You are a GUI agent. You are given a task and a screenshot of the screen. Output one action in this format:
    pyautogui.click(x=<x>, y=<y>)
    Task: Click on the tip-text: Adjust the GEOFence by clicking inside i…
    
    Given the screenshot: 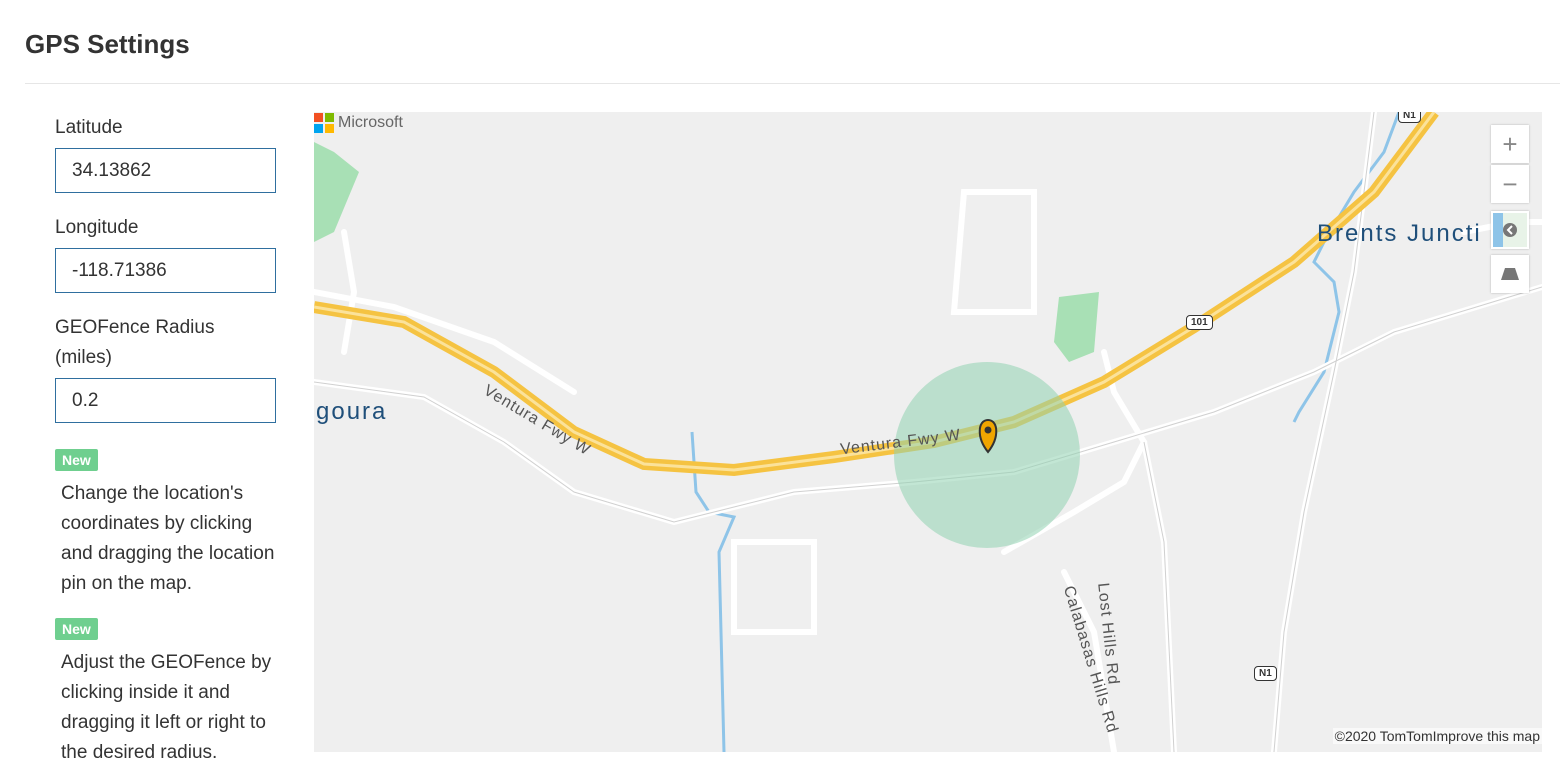 What is the action you would take?
    pyautogui.click(x=166, y=707)
    